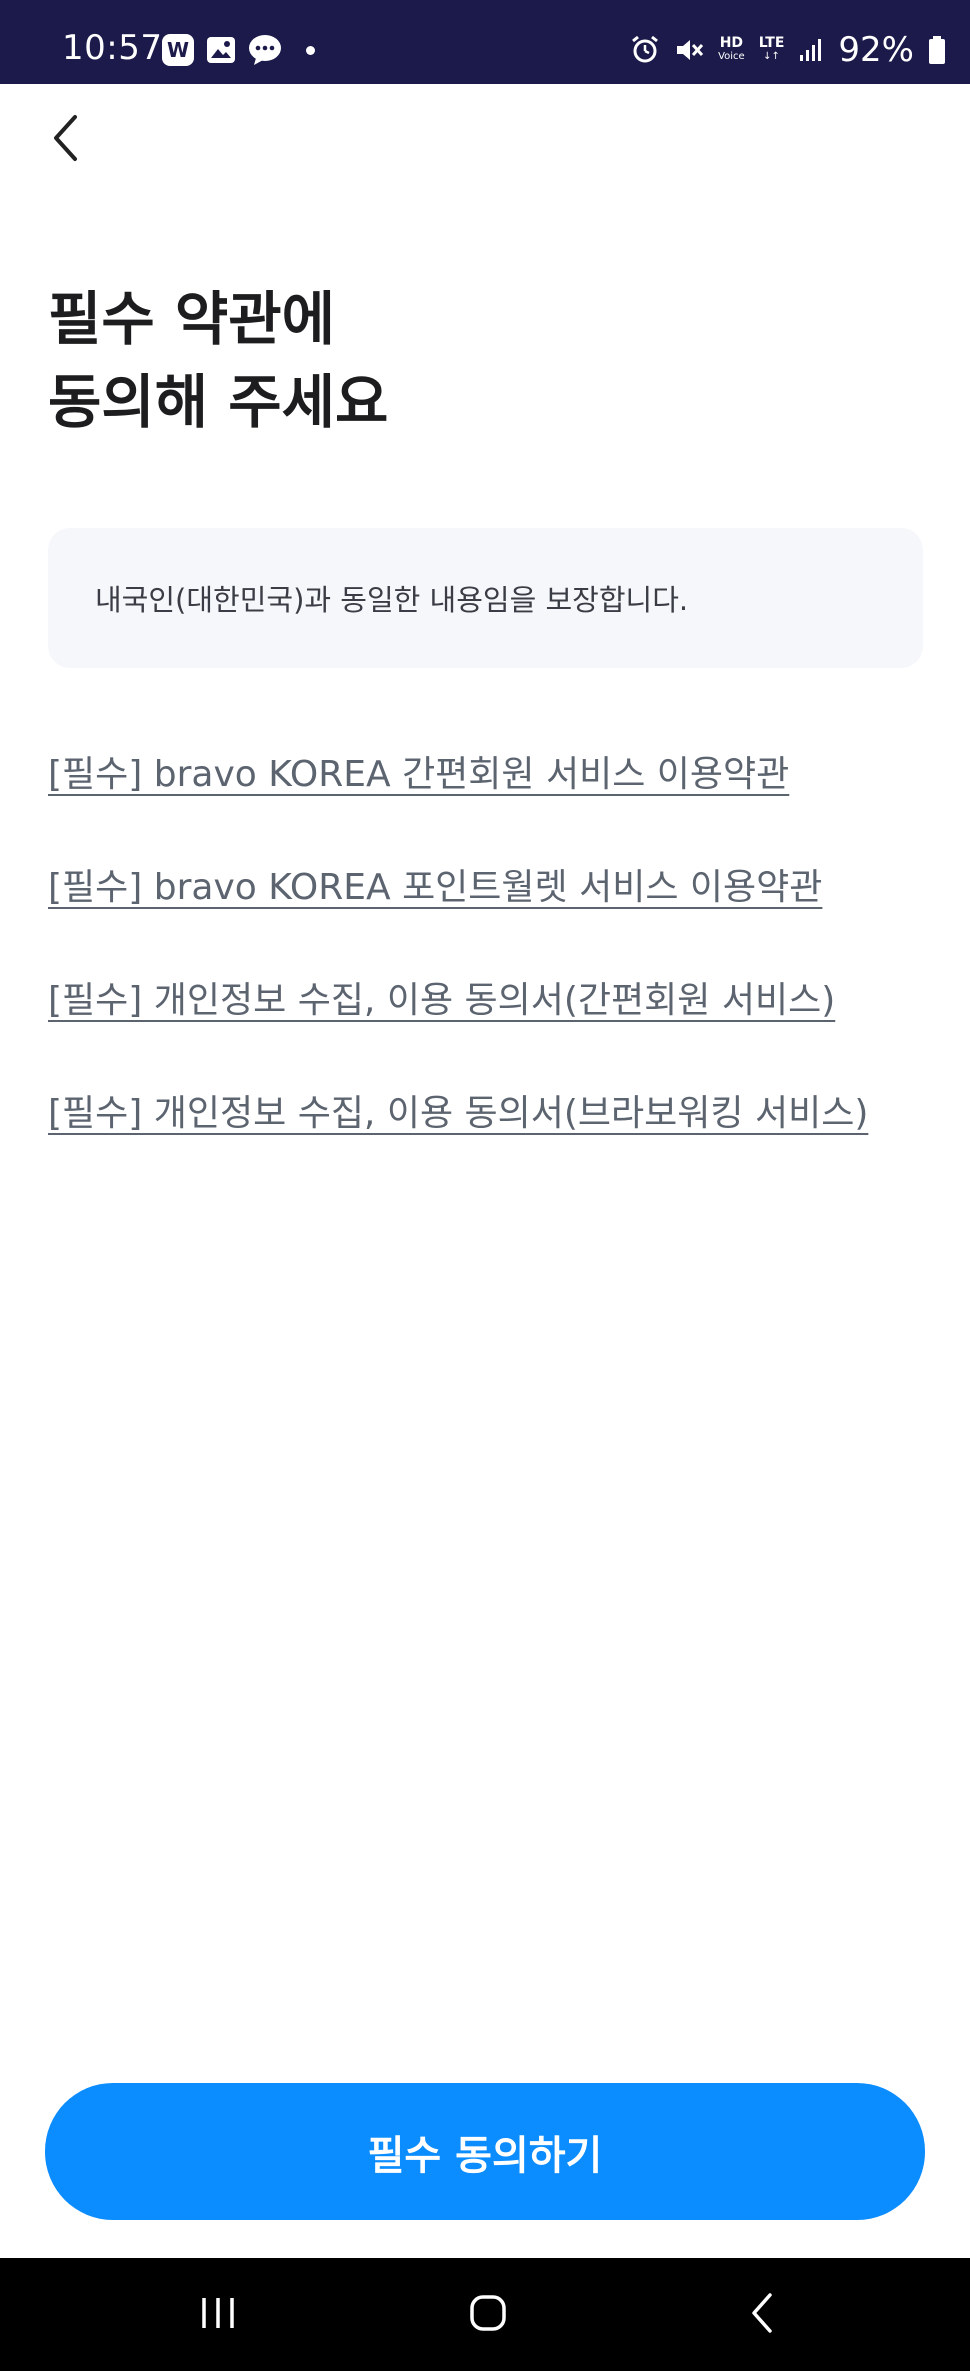  What do you see at coordinates (265, 50) in the screenshot?
I see `chat-icon` at bounding box center [265, 50].